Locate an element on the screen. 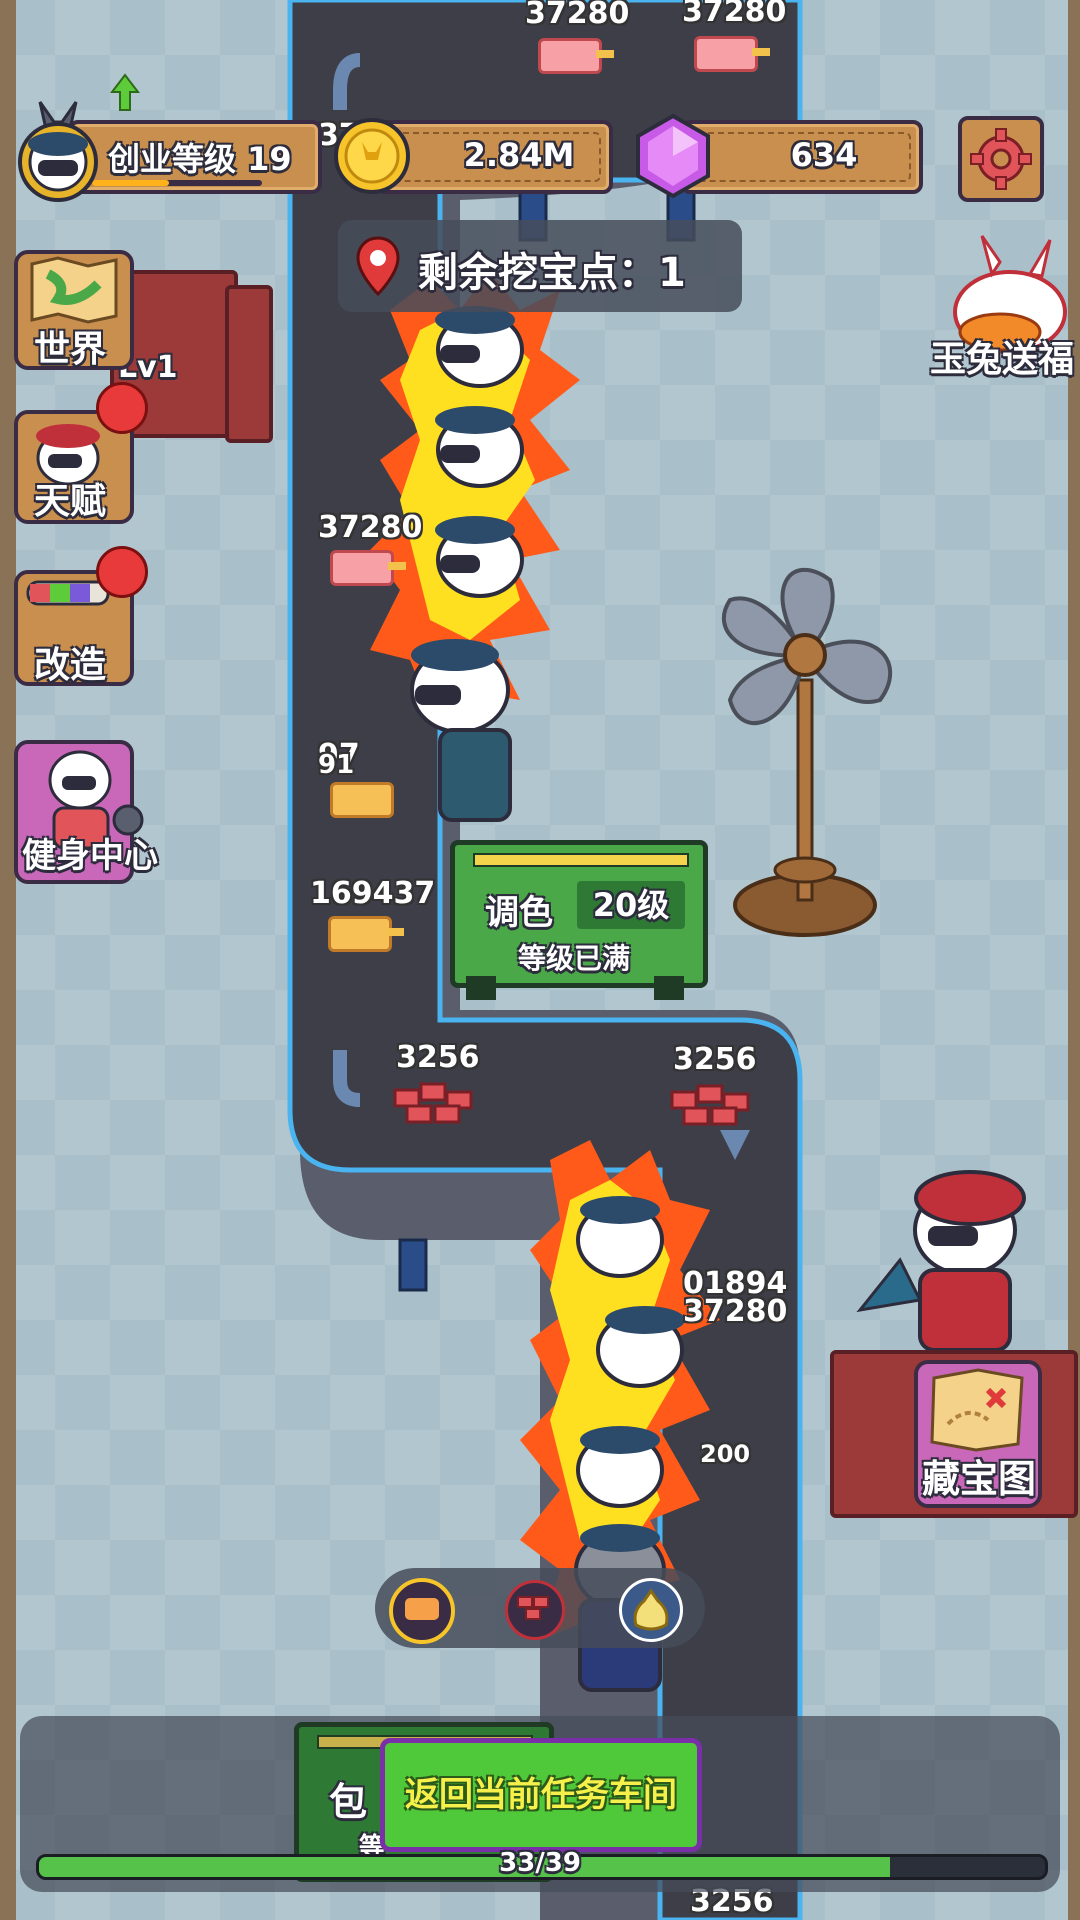 This screenshot has height=1920, width=1080. gear-icon is located at coordinates (1001, 159).